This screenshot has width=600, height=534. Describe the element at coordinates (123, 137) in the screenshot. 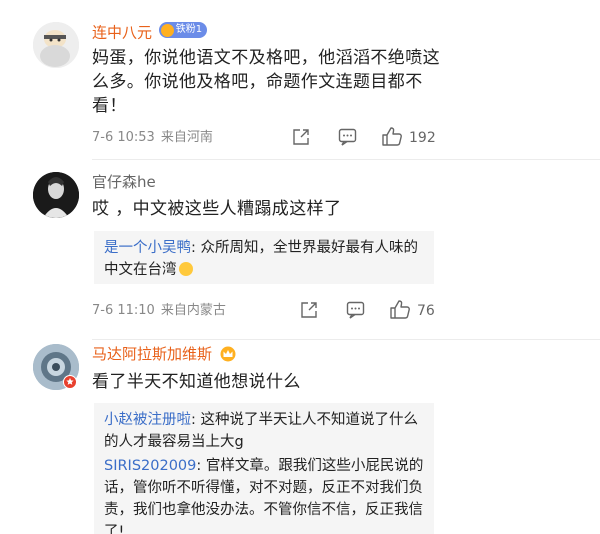

I see `comment-time: 7-6 10:53` at that location.